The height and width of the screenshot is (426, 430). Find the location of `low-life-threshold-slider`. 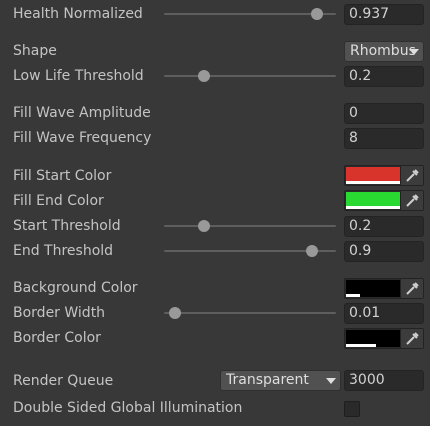

low-life-threshold-slider is located at coordinates (250, 76).